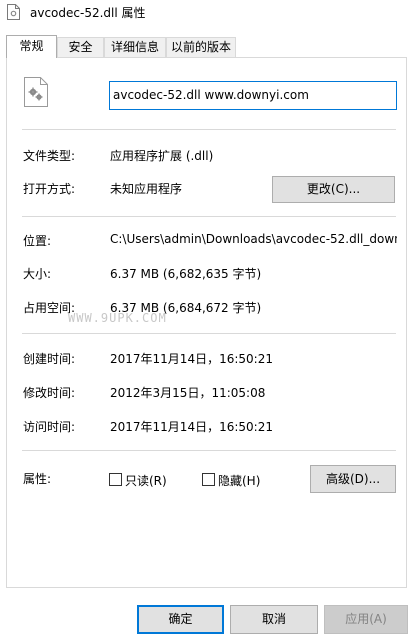 The height and width of the screenshot is (641, 413). What do you see at coordinates (253, 95) in the screenshot?
I see `file-name-input: avcodec-52.dll www.downyi.com` at bounding box center [253, 95].